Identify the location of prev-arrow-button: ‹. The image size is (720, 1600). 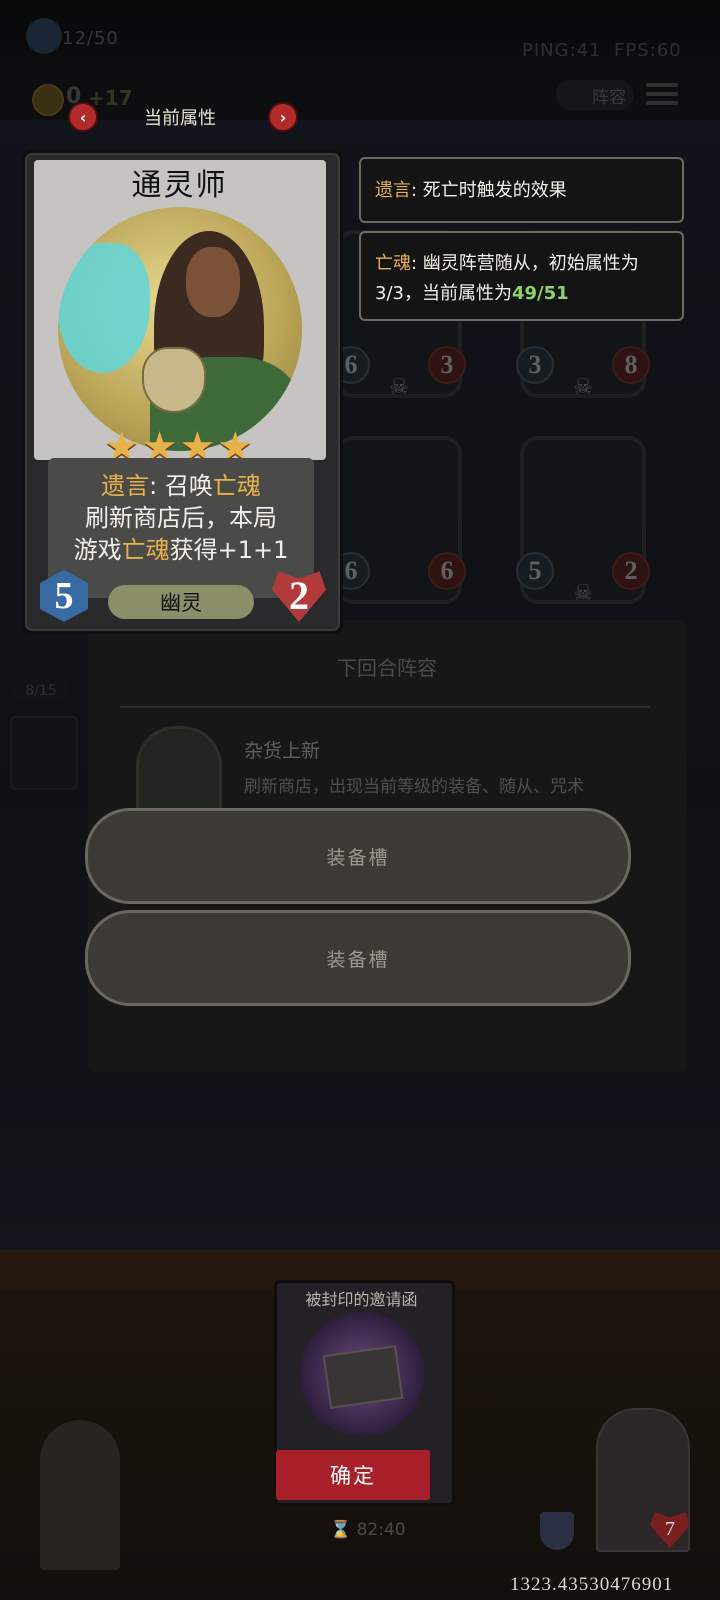
(83, 117).